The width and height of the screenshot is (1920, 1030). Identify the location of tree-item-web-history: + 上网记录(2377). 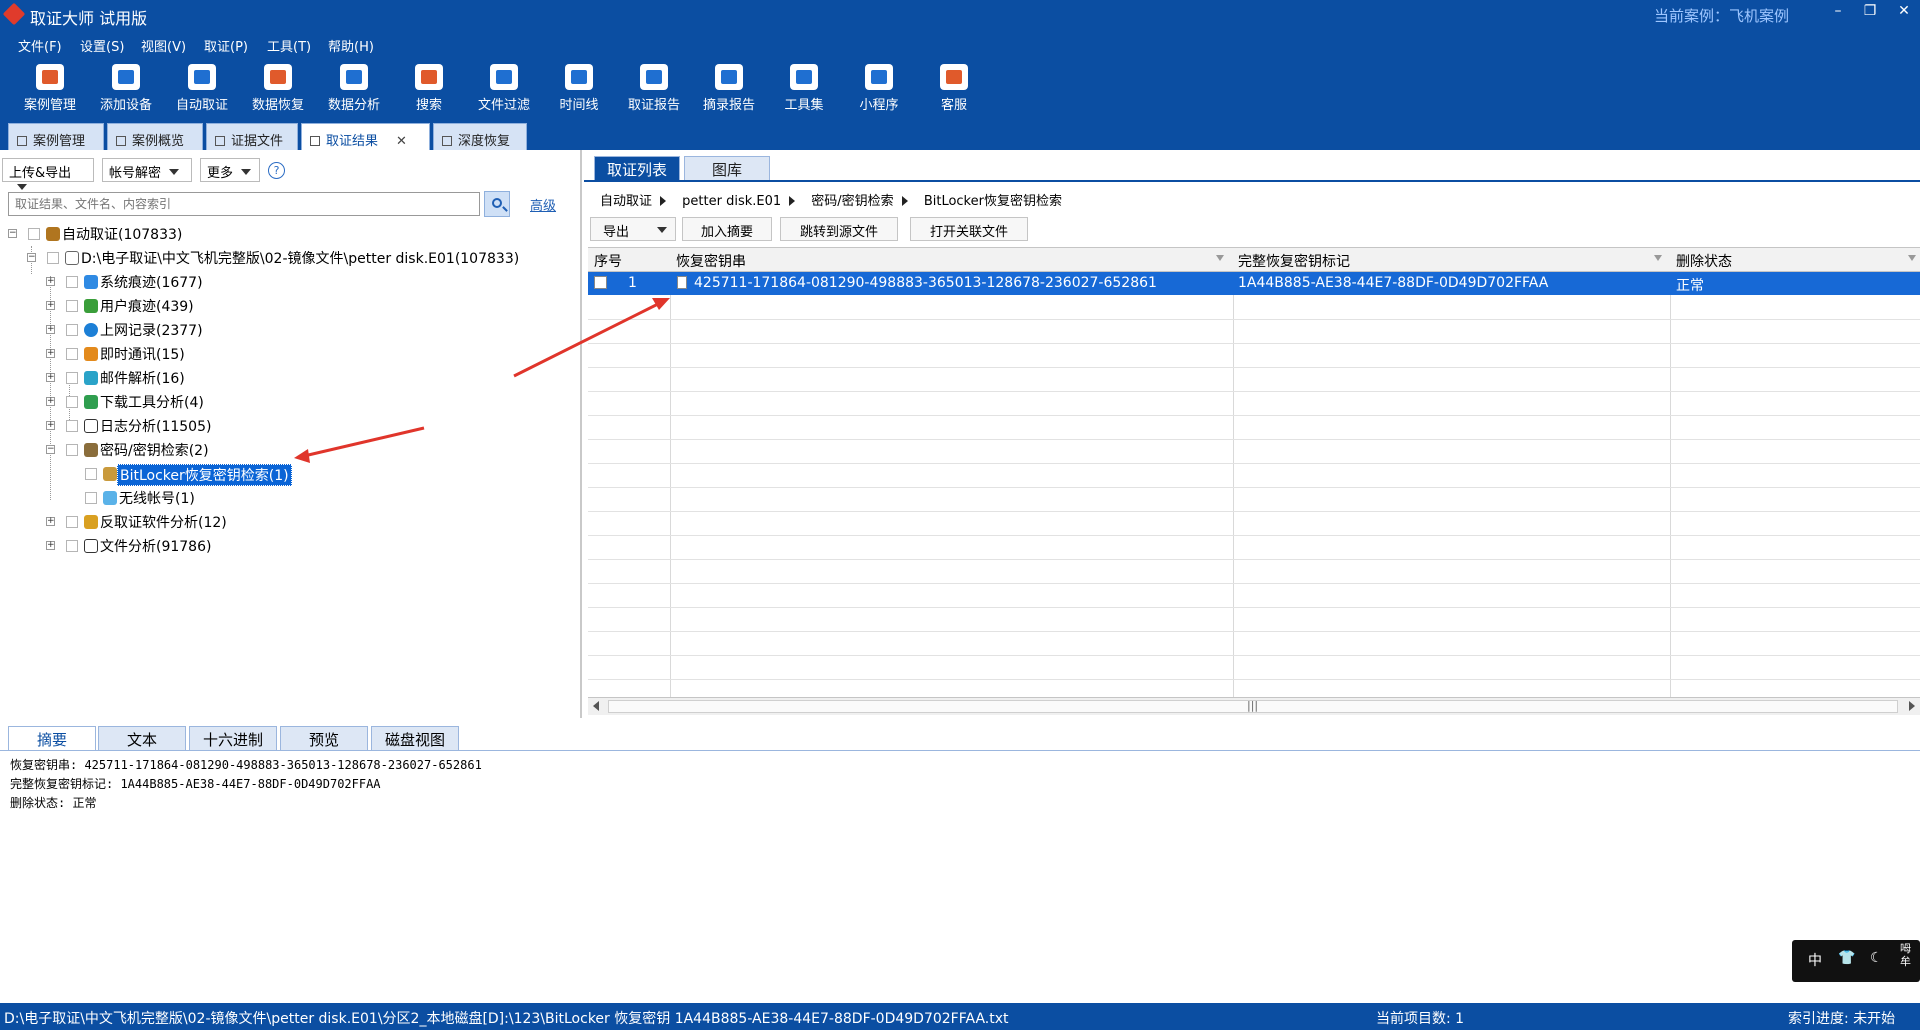
(150, 331).